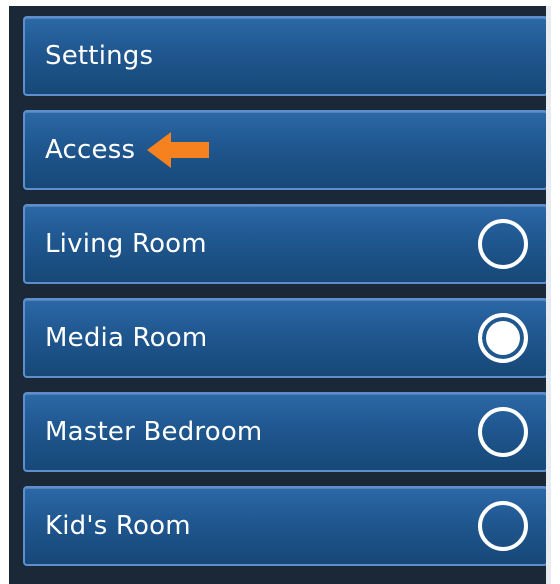  Describe the element at coordinates (285, 244) in the screenshot. I see `menu-item-living-room: Living Room` at that location.